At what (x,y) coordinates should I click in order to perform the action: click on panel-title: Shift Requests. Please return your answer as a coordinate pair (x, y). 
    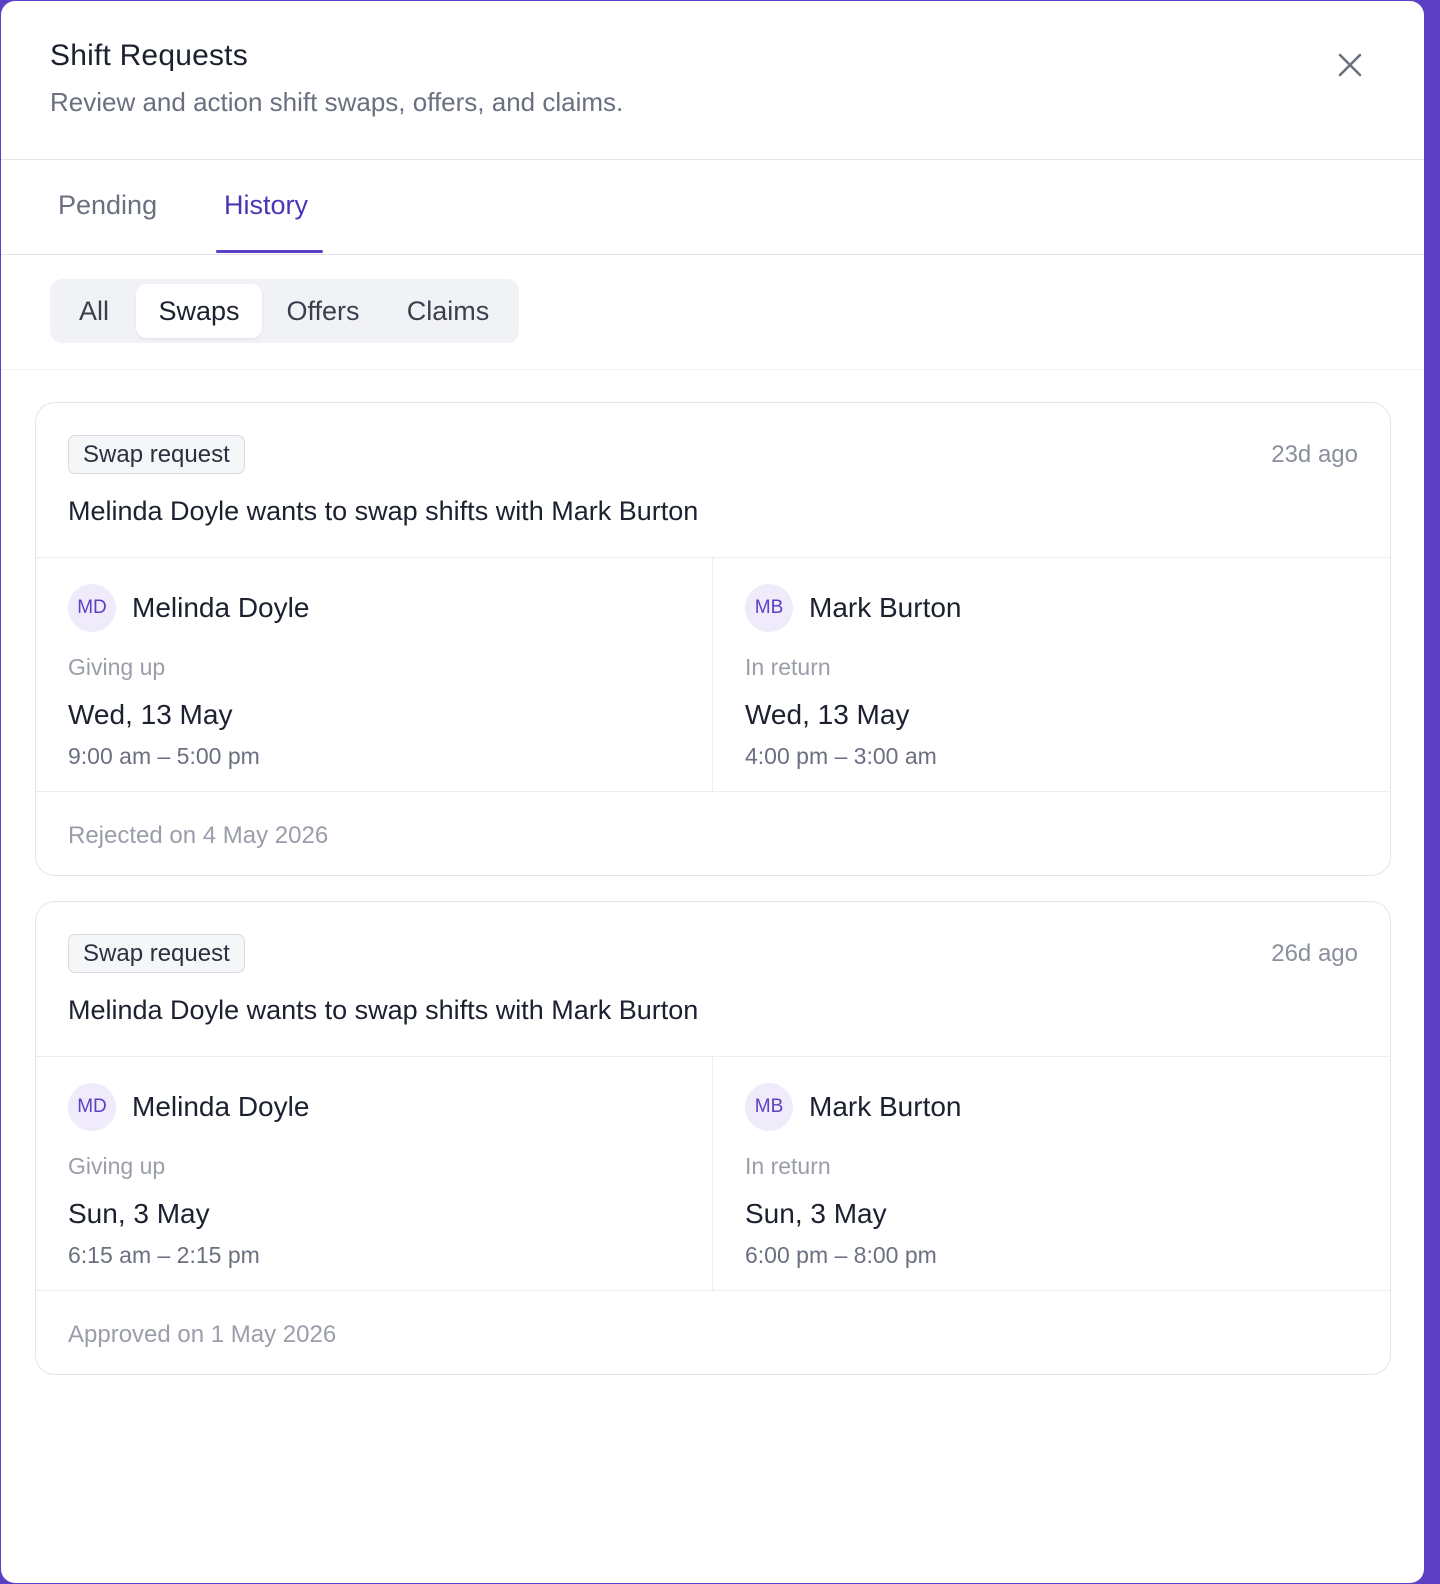
    Looking at the image, I should click on (149, 55).